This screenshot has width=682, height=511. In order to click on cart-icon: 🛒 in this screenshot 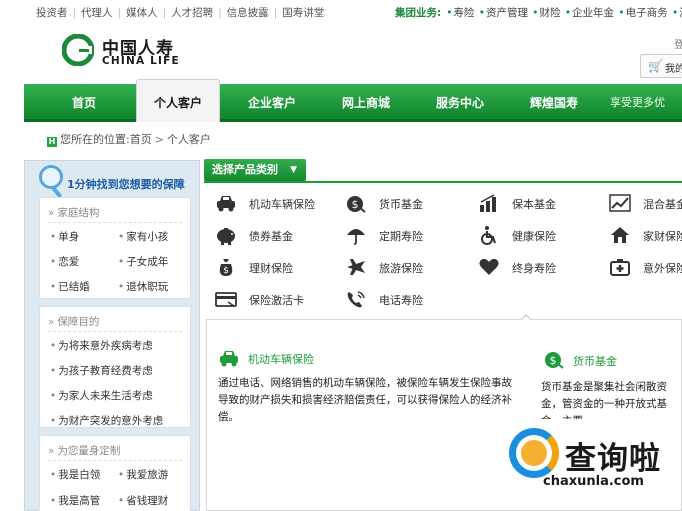, I will do `click(655, 66)`.